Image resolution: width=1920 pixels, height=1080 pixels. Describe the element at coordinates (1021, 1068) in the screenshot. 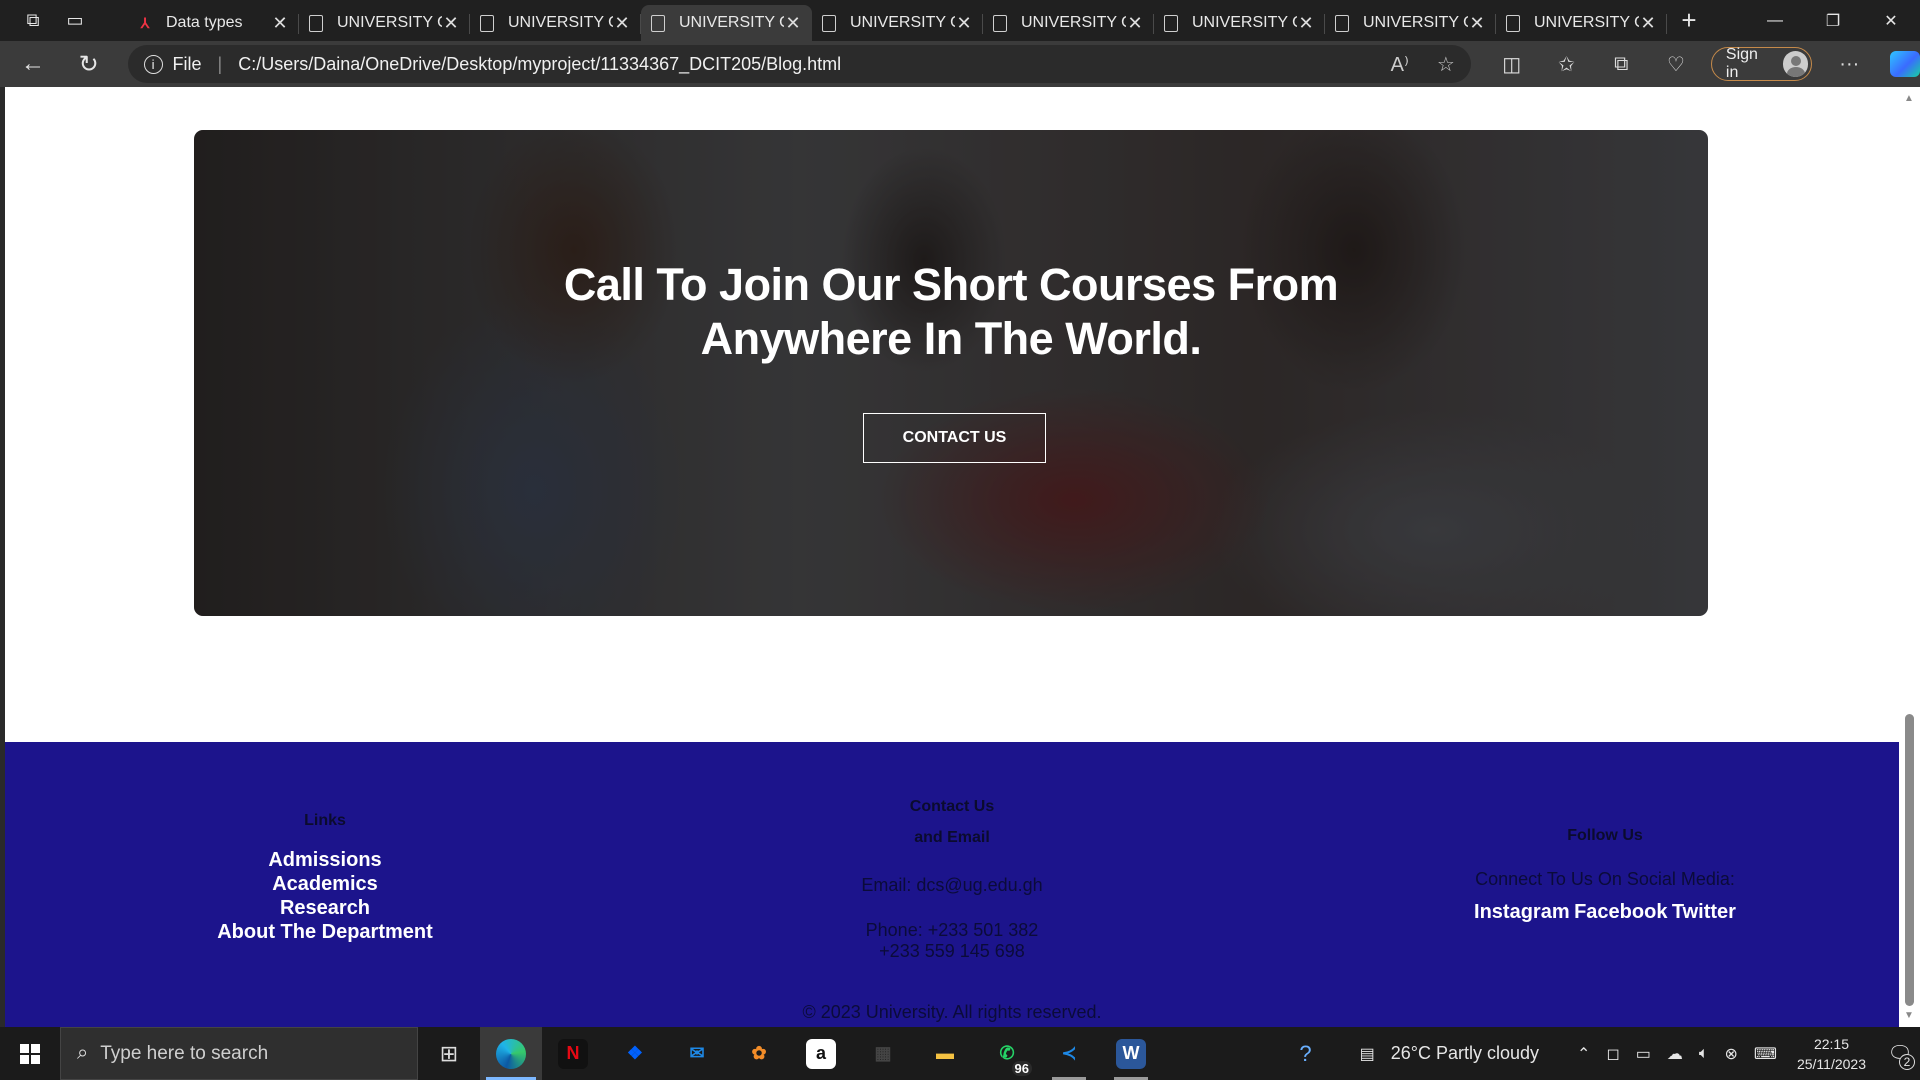

I see `app-badge: 96` at that location.